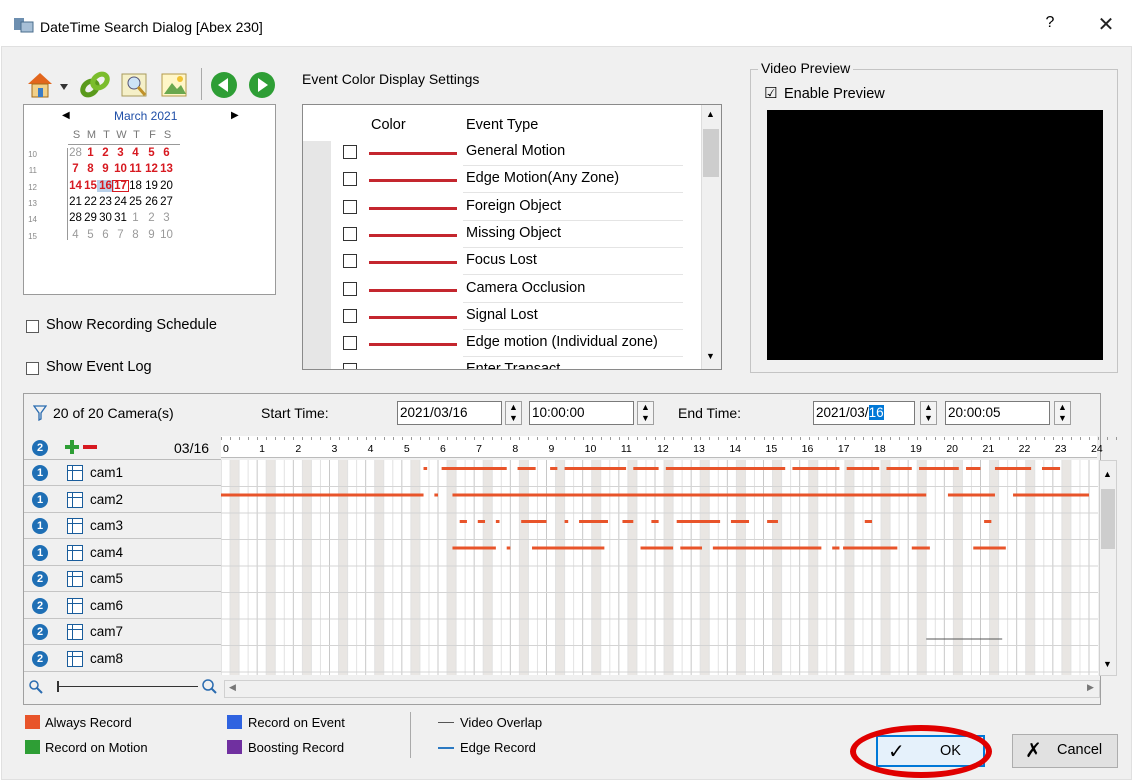 Image resolution: width=1133 pixels, height=780 pixels. I want to click on zoom-slider-thumb, so click(58, 686).